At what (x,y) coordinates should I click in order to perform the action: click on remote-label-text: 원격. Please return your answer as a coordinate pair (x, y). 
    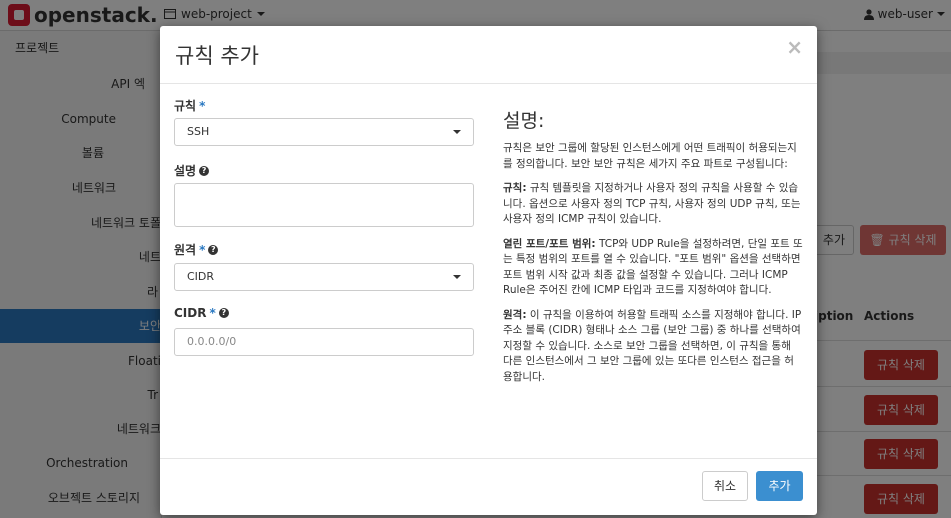
    Looking at the image, I should click on (185, 250).